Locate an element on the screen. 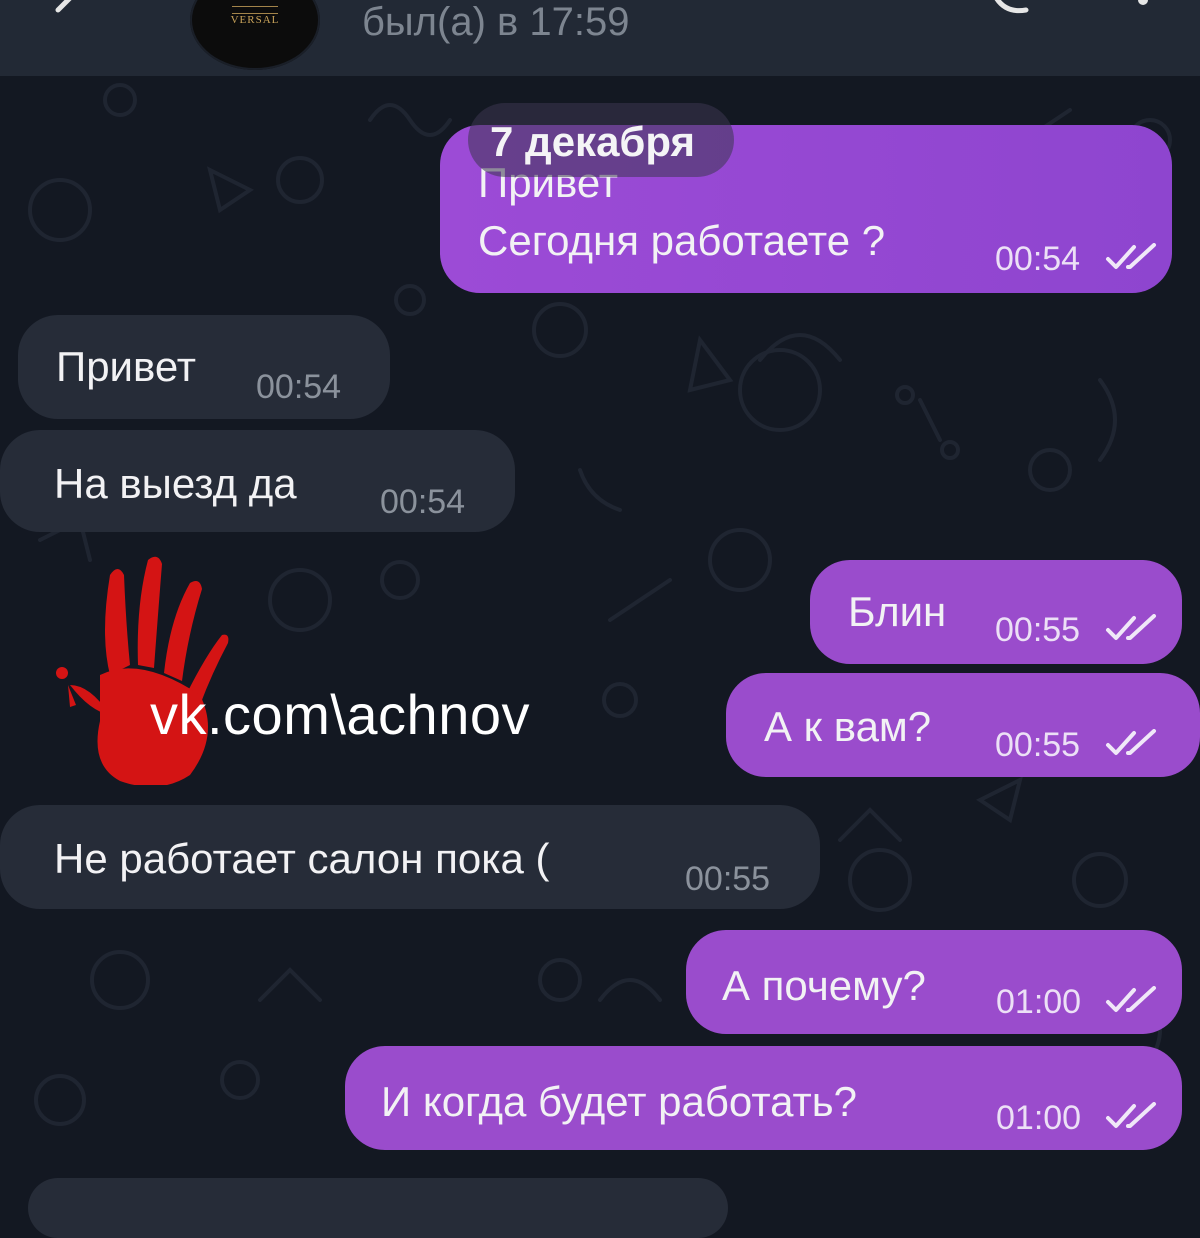 The height and width of the screenshot is (1238, 1200). outgoing-message: И когда будет работать? 01:00 is located at coordinates (763, 1098).